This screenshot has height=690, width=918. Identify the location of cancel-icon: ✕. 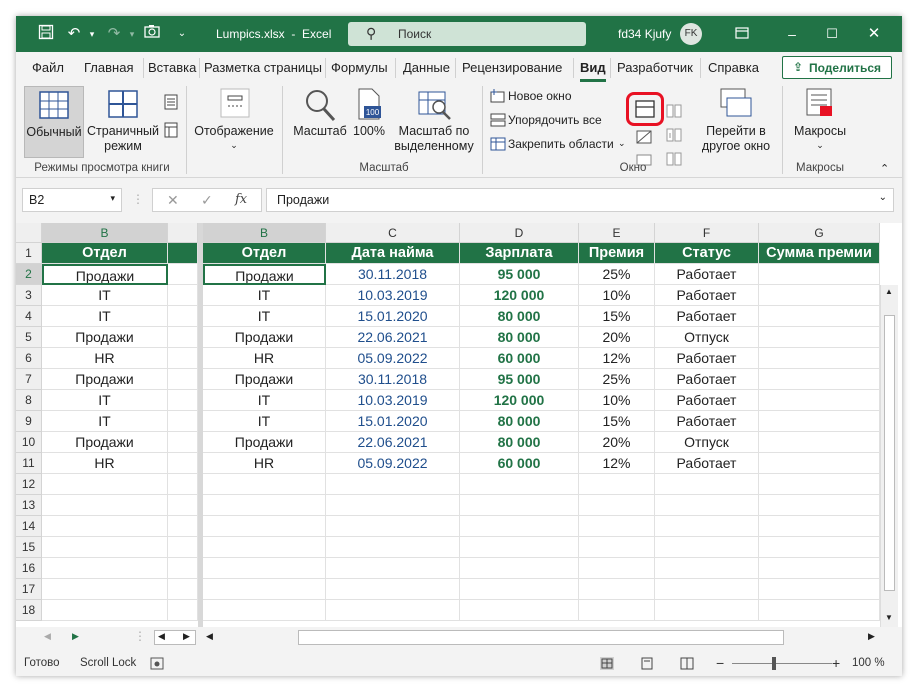
(173, 200).